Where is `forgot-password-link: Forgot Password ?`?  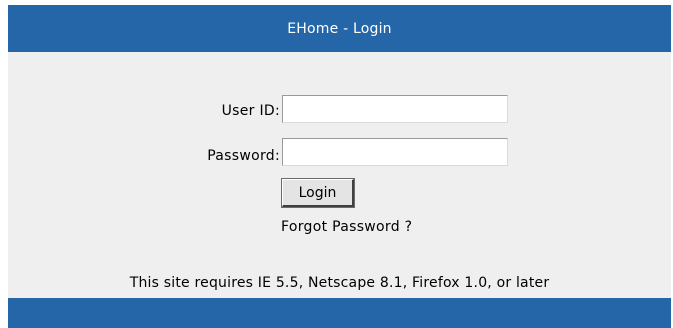
forgot-password-link: Forgot Password ? is located at coordinates (346, 227).